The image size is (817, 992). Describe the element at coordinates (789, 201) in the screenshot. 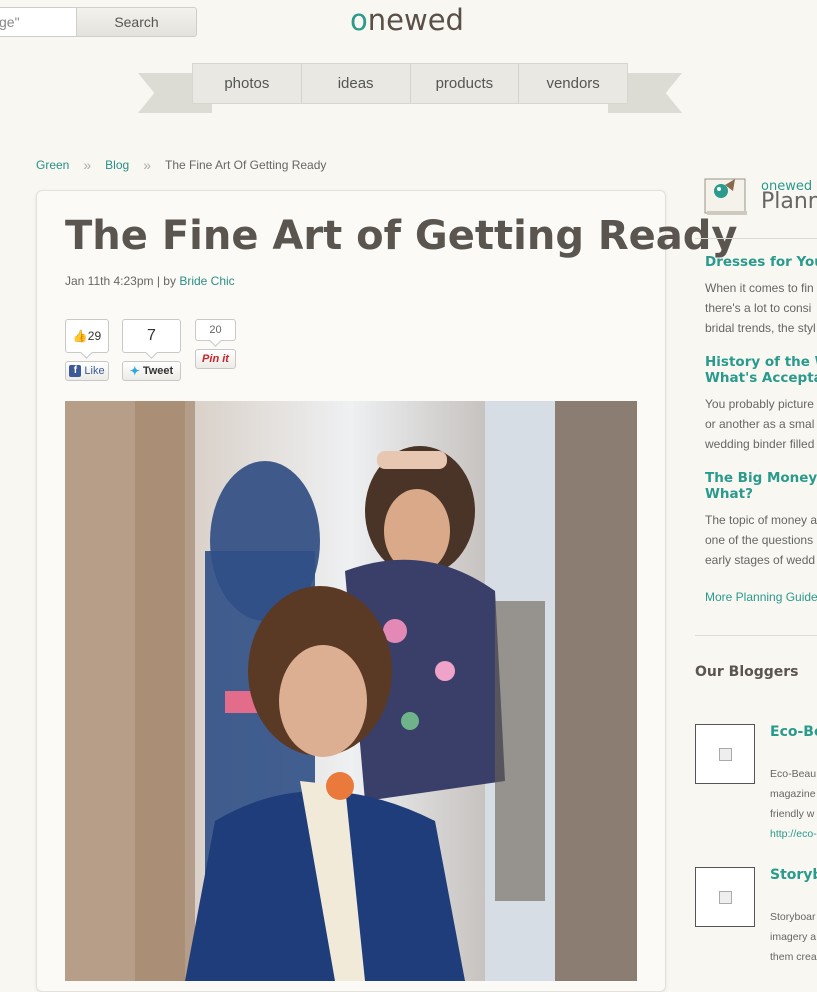

I see `planner-title: Plann` at that location.